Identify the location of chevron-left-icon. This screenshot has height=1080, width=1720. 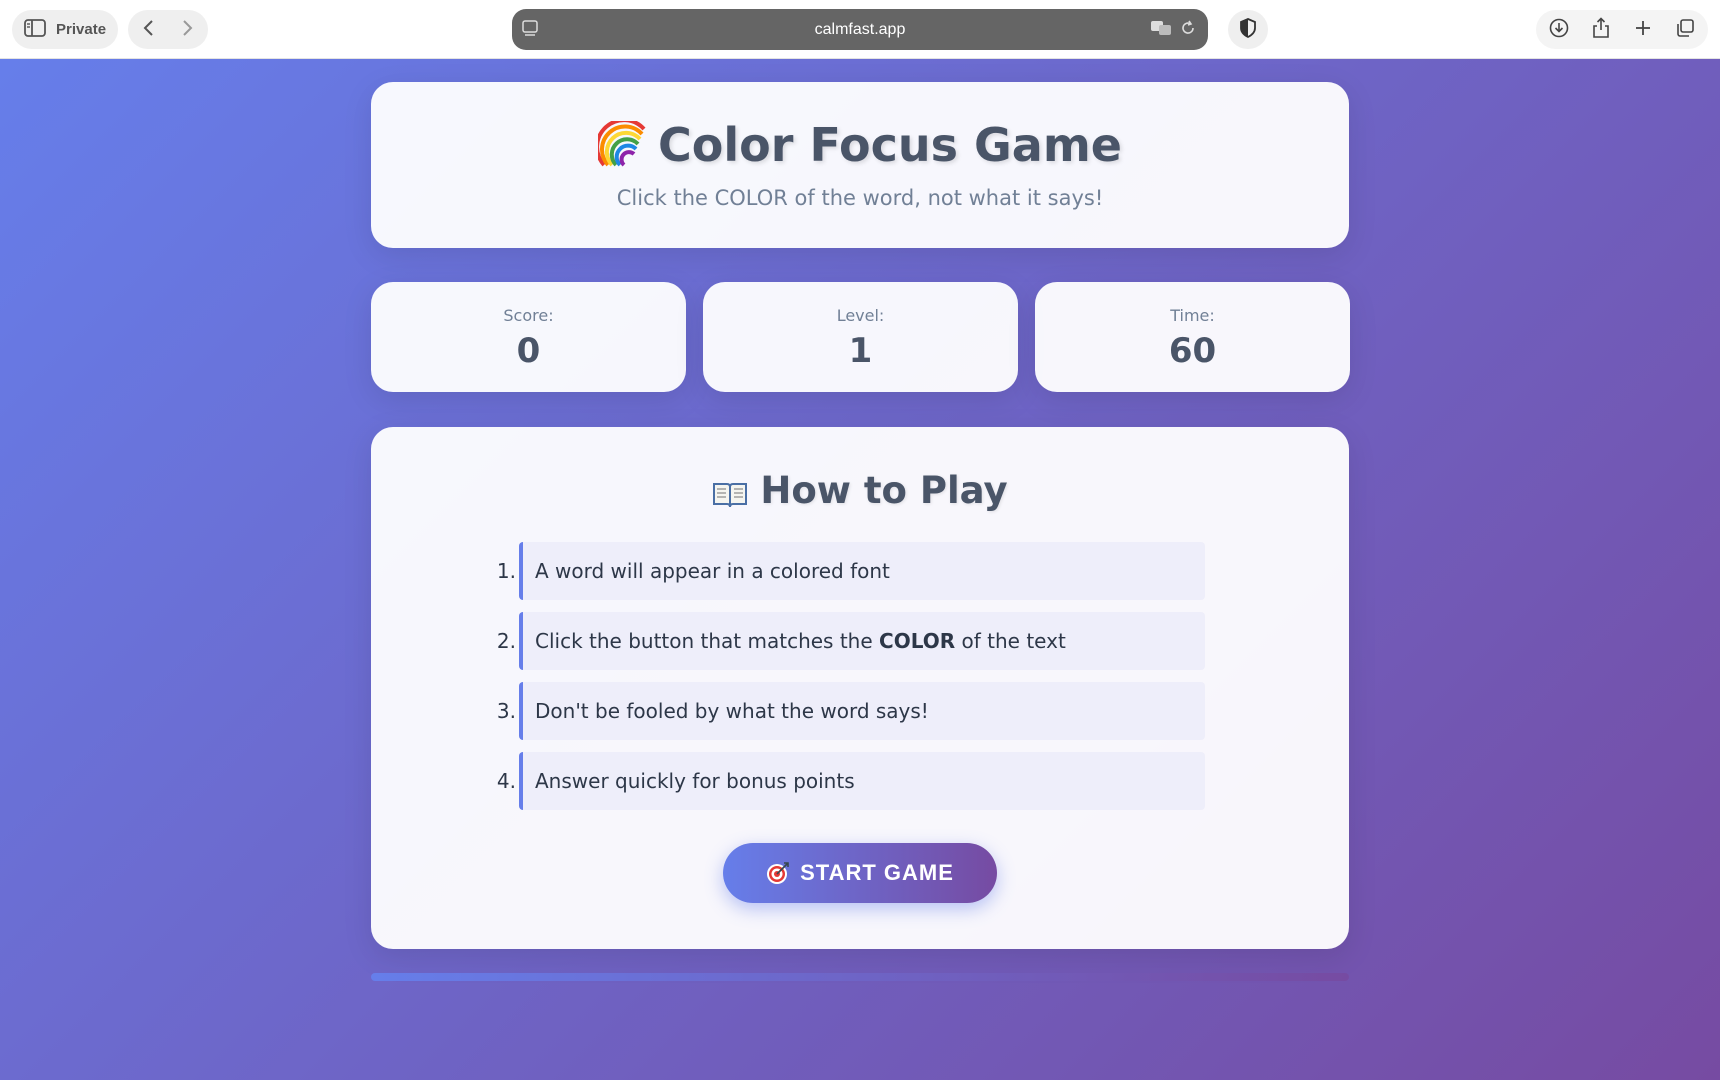
(148, 30).